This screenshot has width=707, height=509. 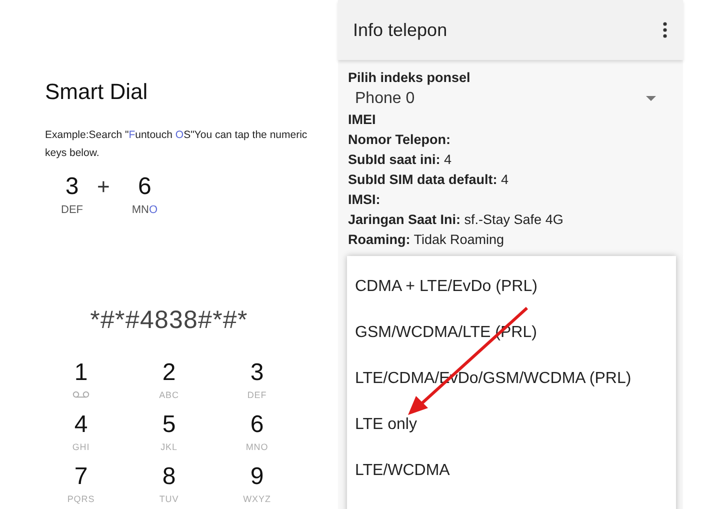 What do you see at coordinates (257, 498) in the screenshot?
I see `key-letters: WXYZ` at bounding box center [257, 498].